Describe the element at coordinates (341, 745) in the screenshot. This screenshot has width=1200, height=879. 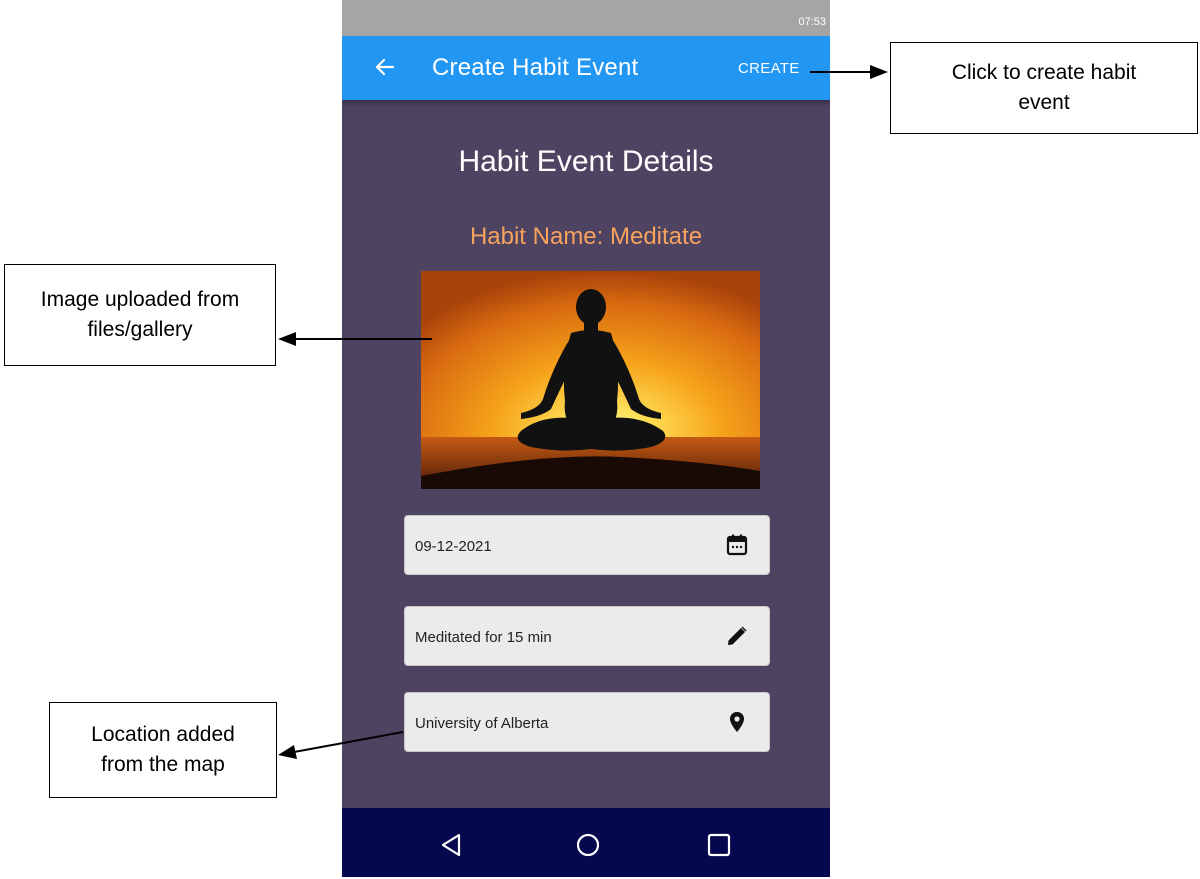
I see `arrow-to-callout-location` at that location.